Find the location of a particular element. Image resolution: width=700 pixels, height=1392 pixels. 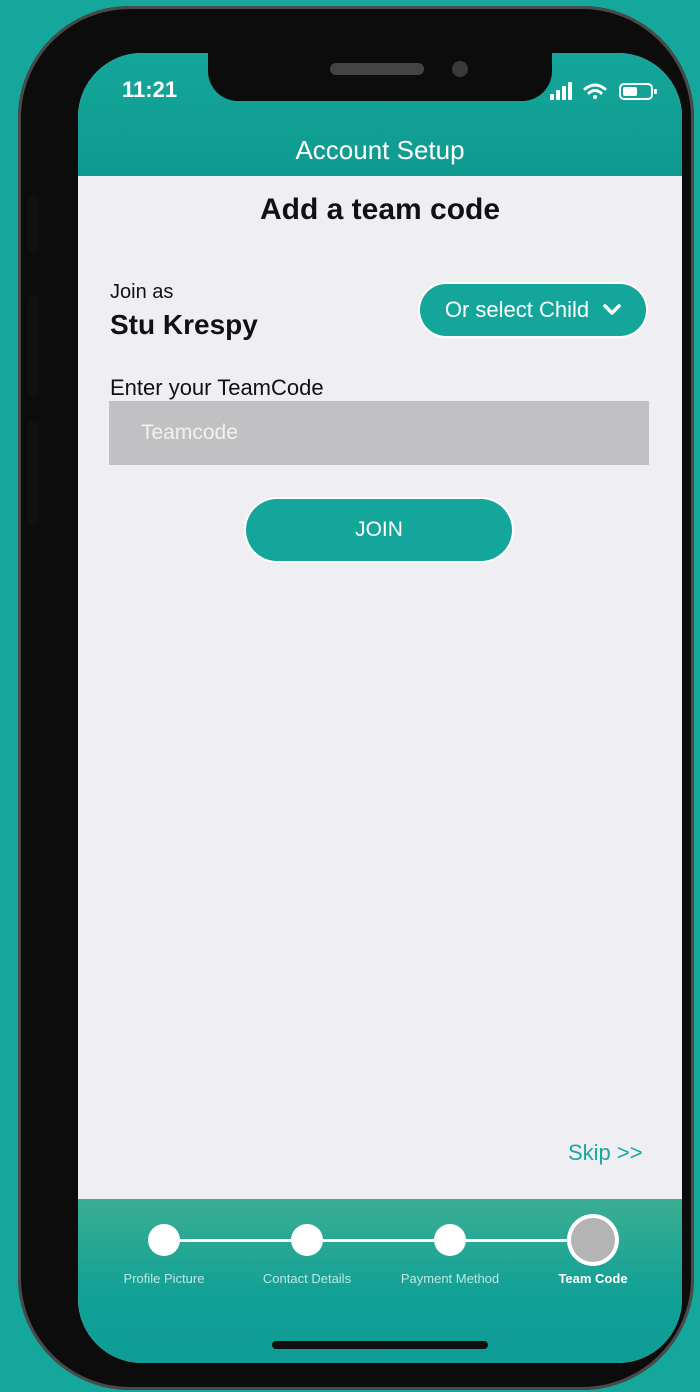

join-as-label: Join as is located at coordinates (142, 292).